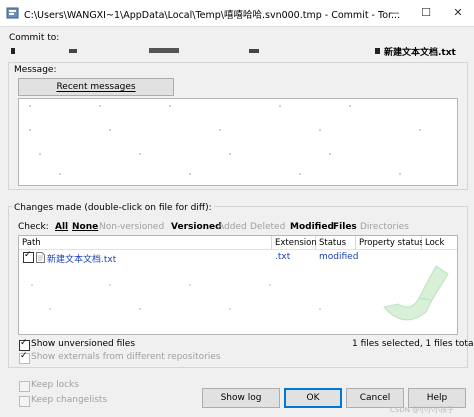 Image resolution: width=474 pixels, height=417 pixels. What do you see at coordinates (82, 260) in the screenshot?
I see `row-path: 新建文本文档.txt` at bounding box center [82, 260].